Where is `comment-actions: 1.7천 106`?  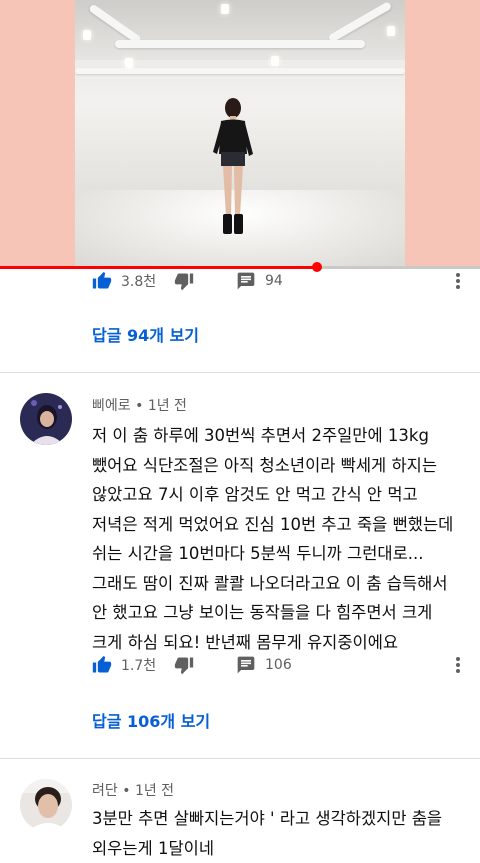
comment-actions: 1.7천 106 is located at coordinates (240, 665).